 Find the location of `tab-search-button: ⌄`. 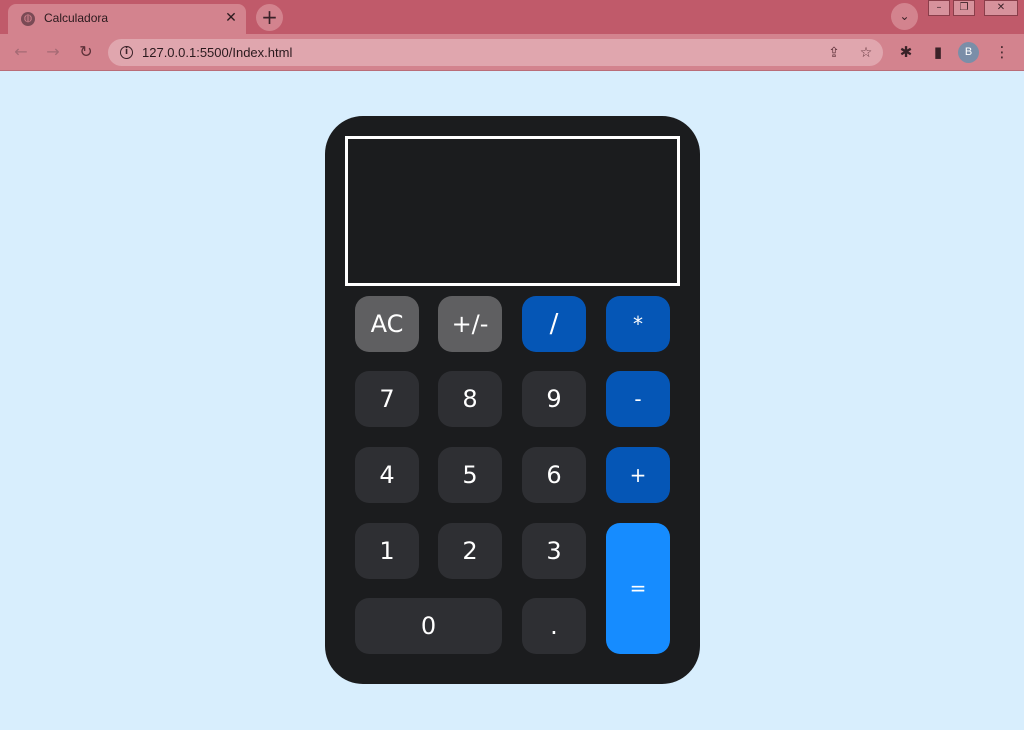

tab-search-button: ⌄ is located at coordinates (904, 16).